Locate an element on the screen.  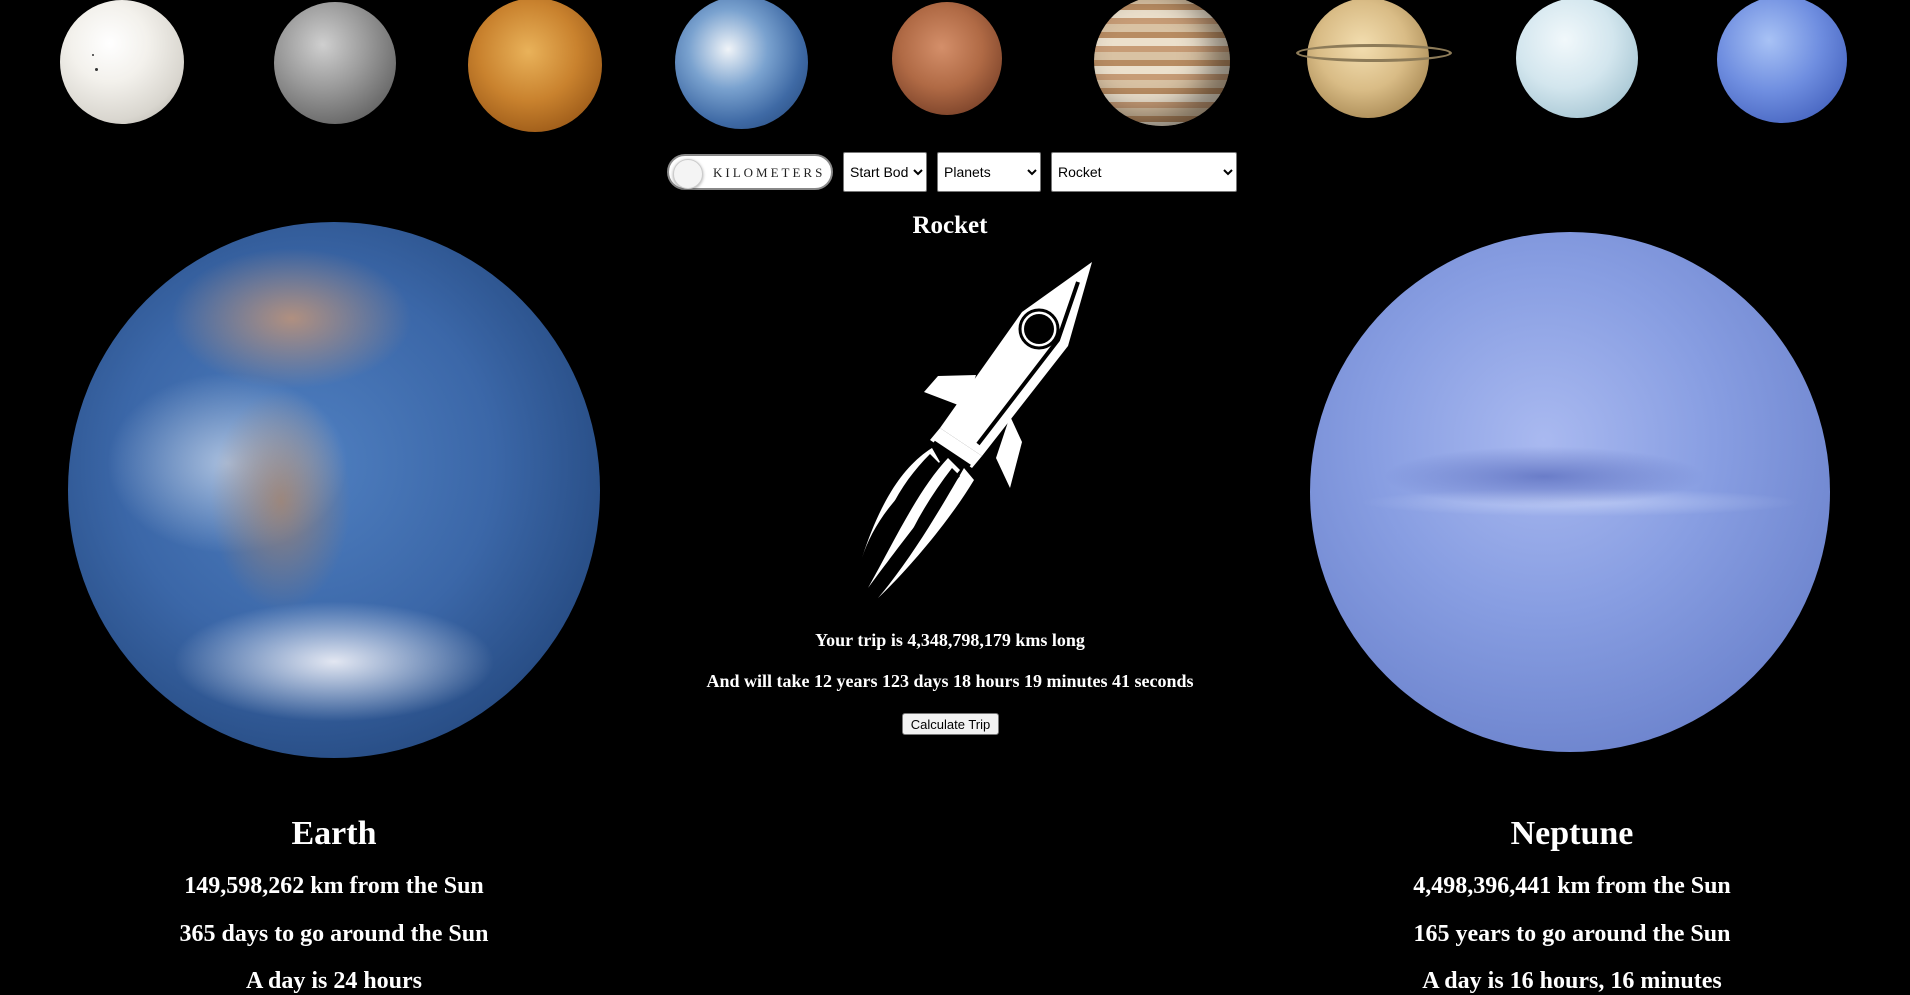
saturn-ring is located at coordinates (1374, 53).